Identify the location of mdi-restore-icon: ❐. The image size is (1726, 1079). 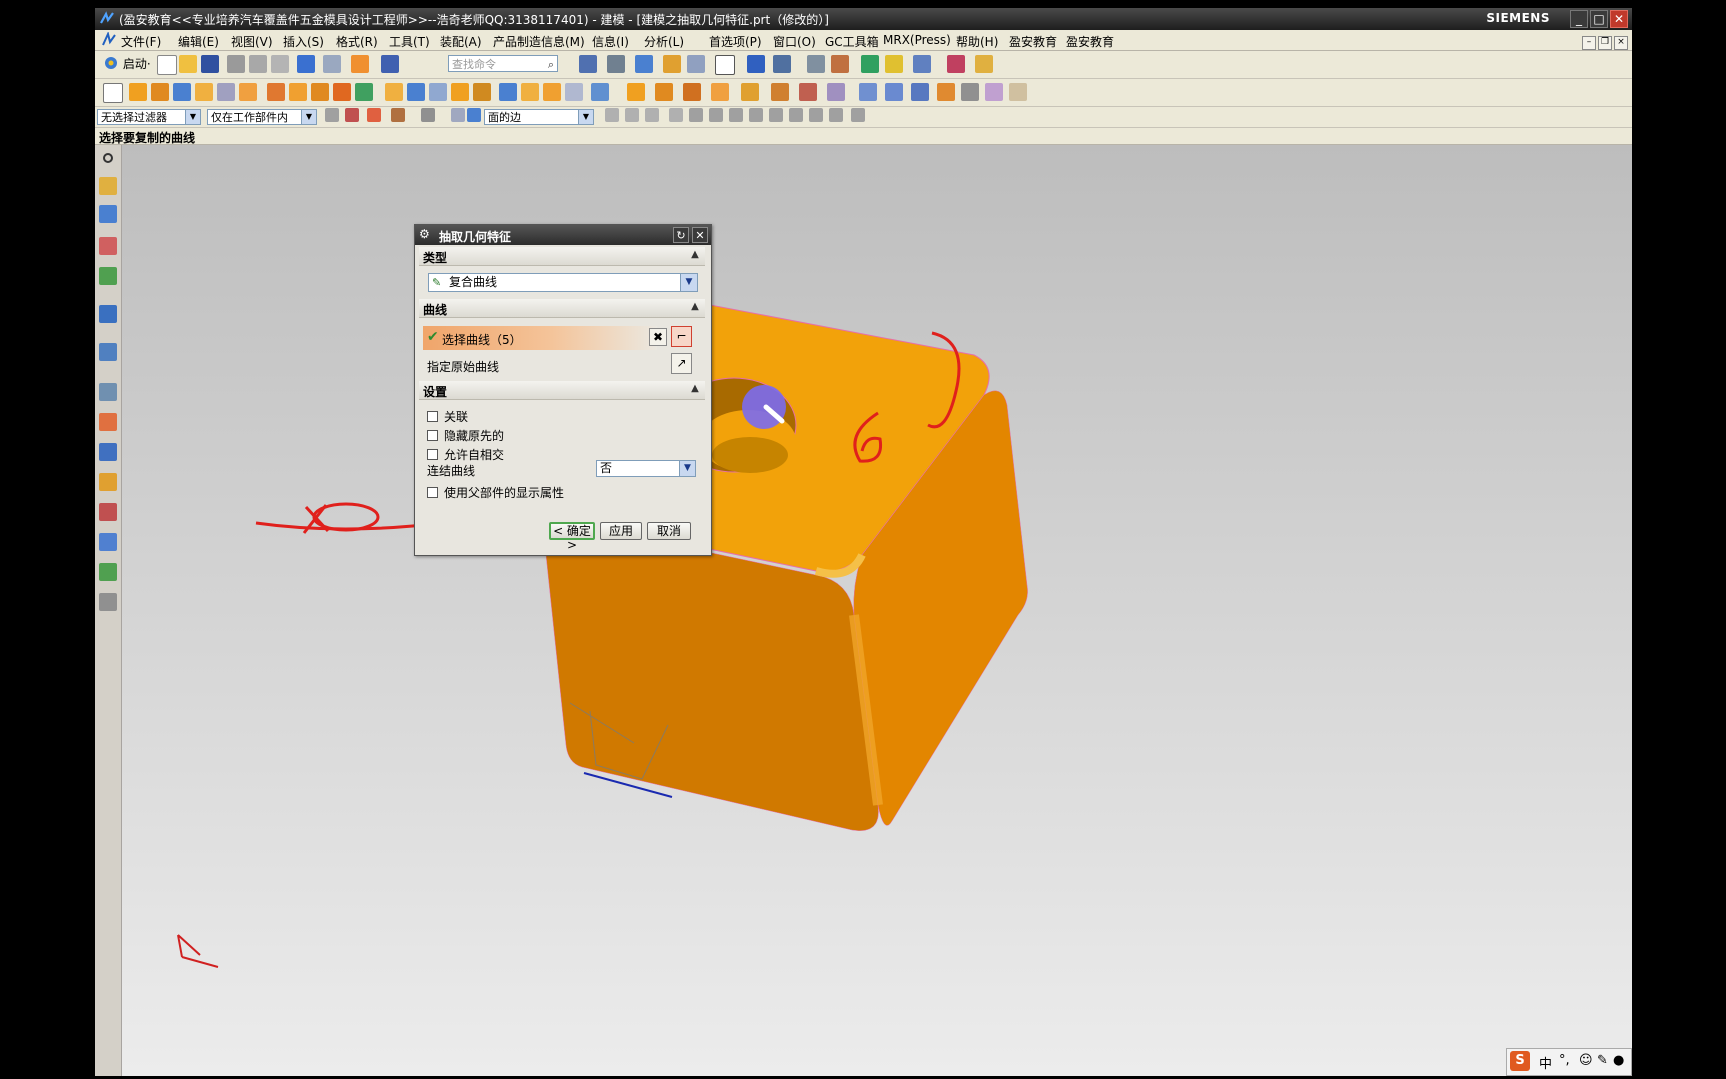
(1605, 43).